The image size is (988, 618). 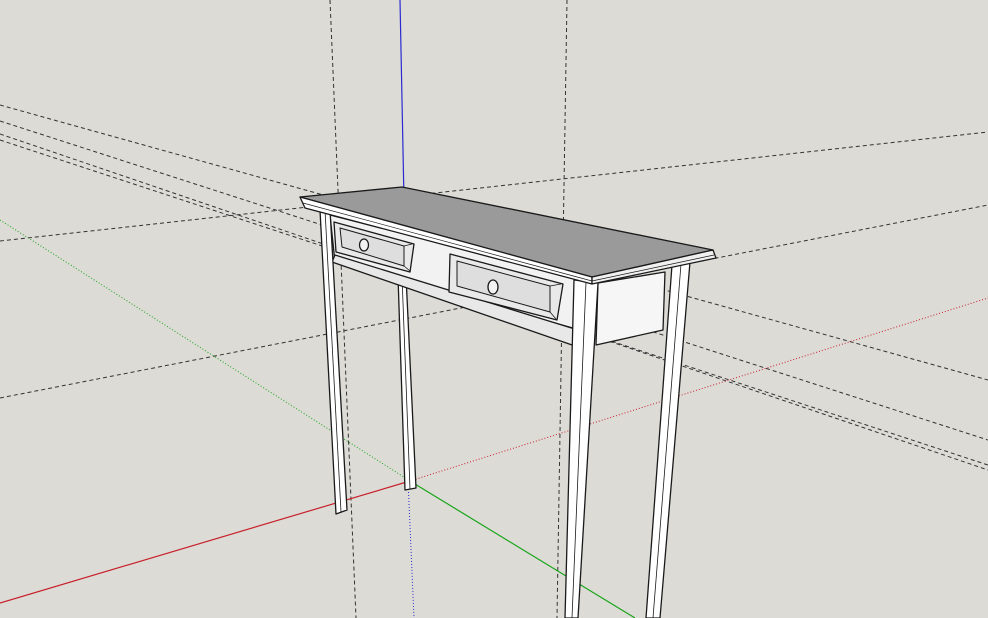 What do you see at coordinates (630, 308) in the screenshot?
I see `table-apron-side` at bounding box center [630, 308].